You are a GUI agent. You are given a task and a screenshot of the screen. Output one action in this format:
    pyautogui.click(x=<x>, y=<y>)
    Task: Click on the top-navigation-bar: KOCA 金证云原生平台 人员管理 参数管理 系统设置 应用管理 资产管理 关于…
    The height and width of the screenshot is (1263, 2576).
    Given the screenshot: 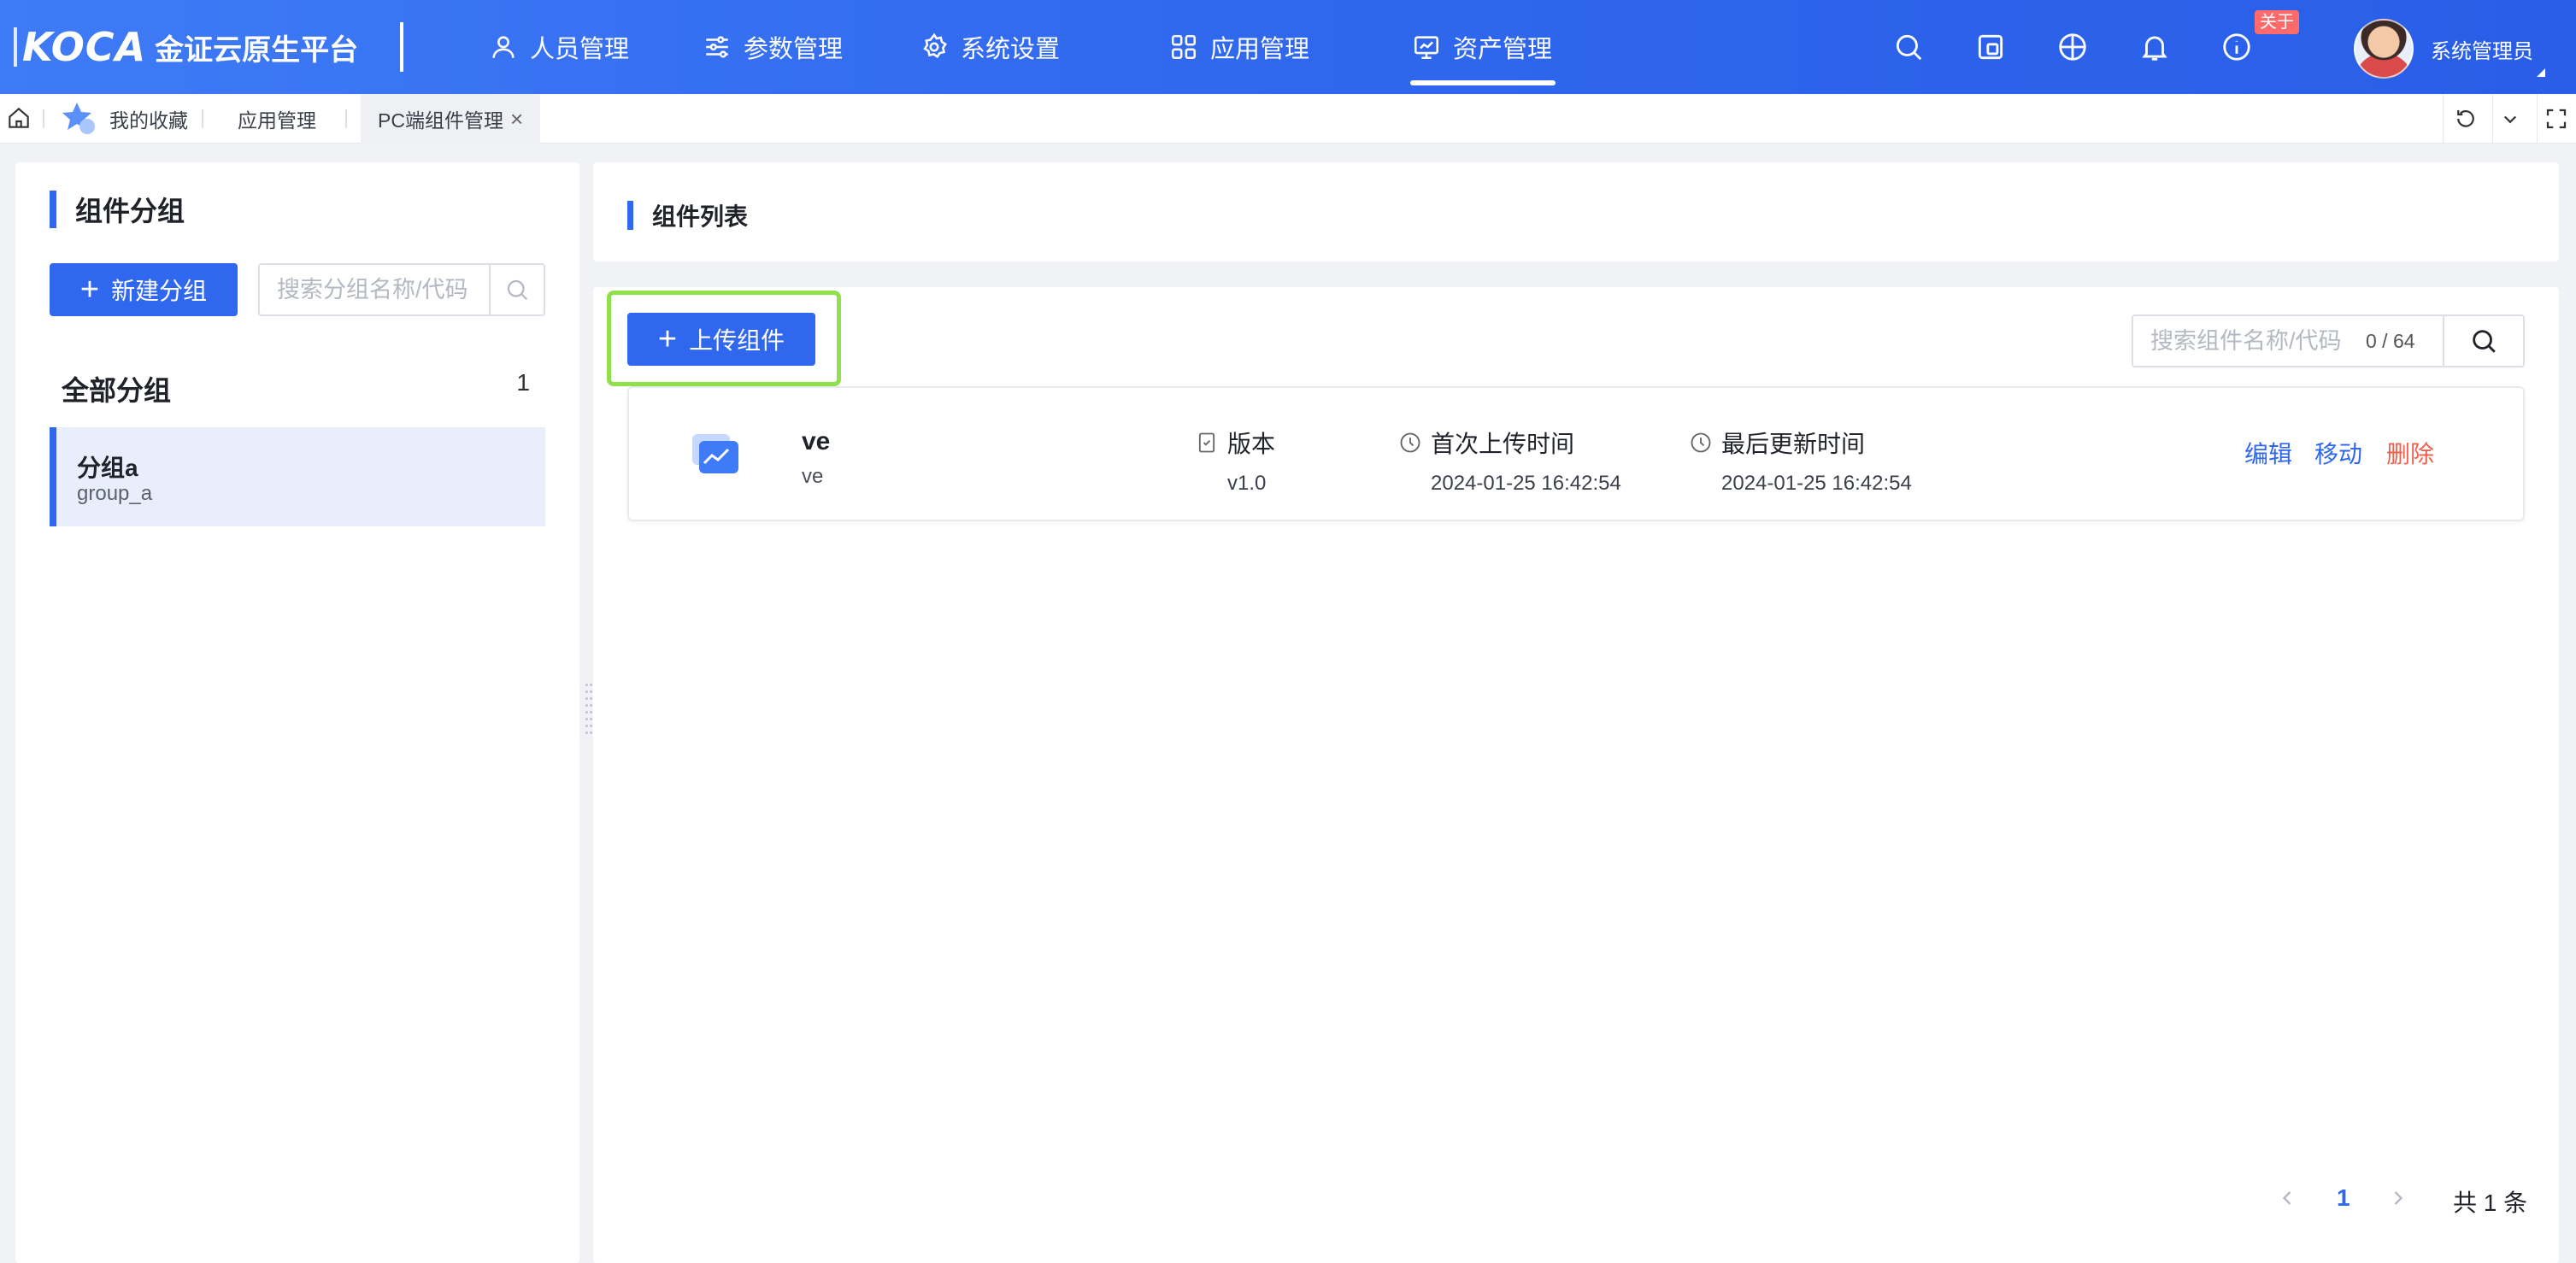 What is the action you would take?
    pyautogui.click(x=1288, y=47)
    